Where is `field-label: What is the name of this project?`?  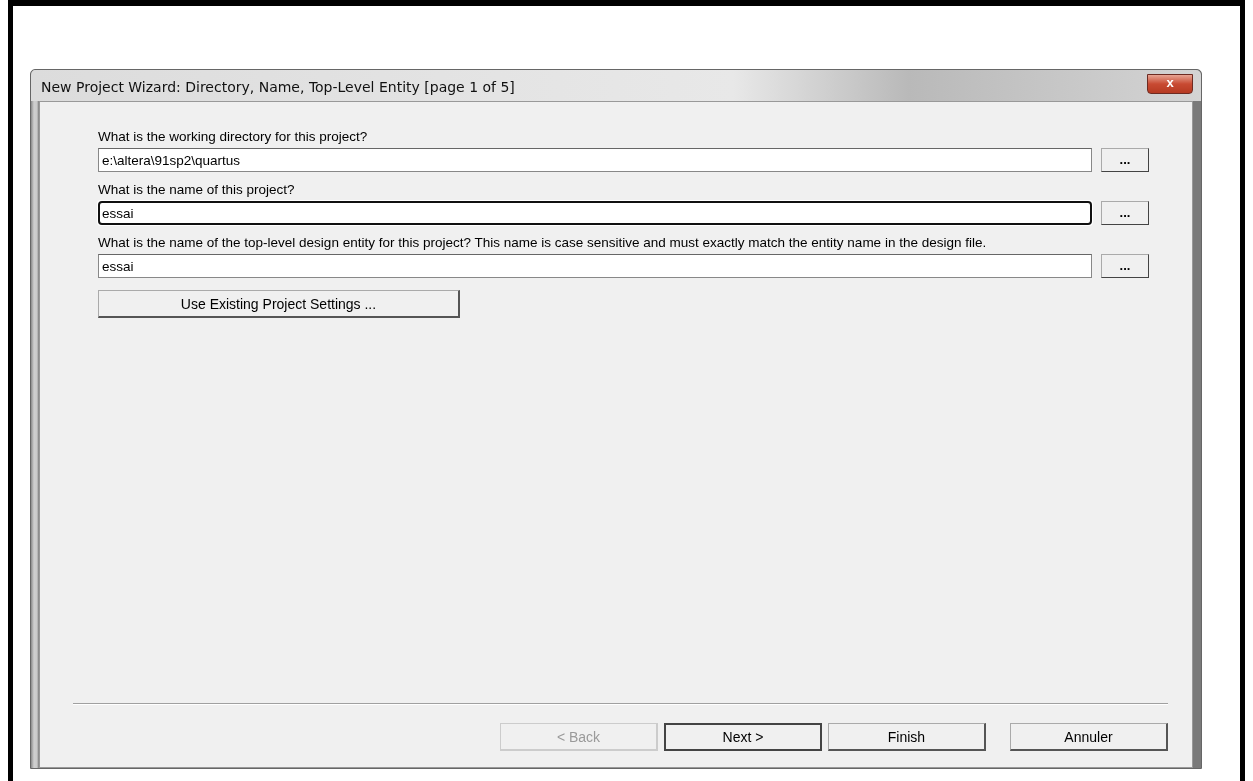 field-label: What is the name of this project? is located at coordinates (197, 190).